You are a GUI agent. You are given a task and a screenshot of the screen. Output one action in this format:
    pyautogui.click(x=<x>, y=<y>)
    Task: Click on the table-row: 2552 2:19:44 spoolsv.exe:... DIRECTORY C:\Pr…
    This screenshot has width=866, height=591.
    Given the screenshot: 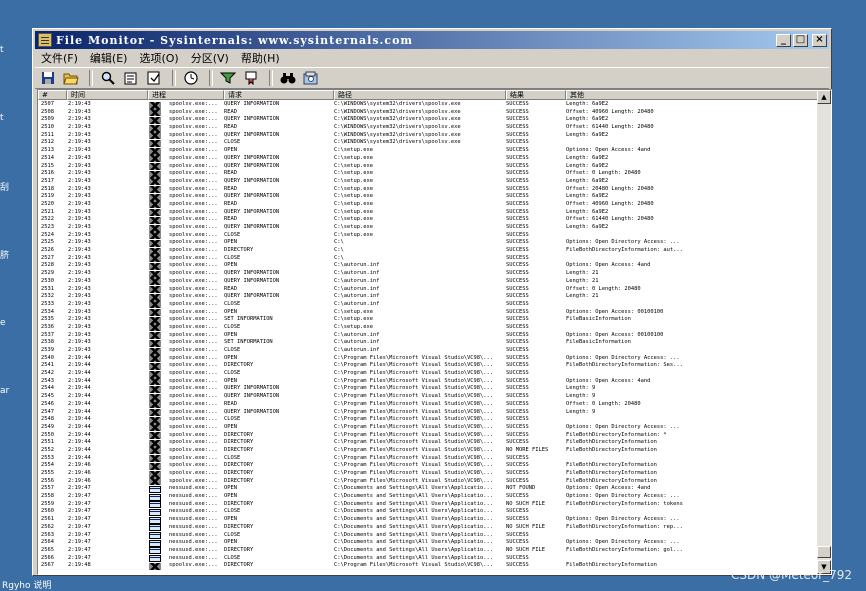 What is the action you would take?
    pyautogui.click(x=429, y=451)
    